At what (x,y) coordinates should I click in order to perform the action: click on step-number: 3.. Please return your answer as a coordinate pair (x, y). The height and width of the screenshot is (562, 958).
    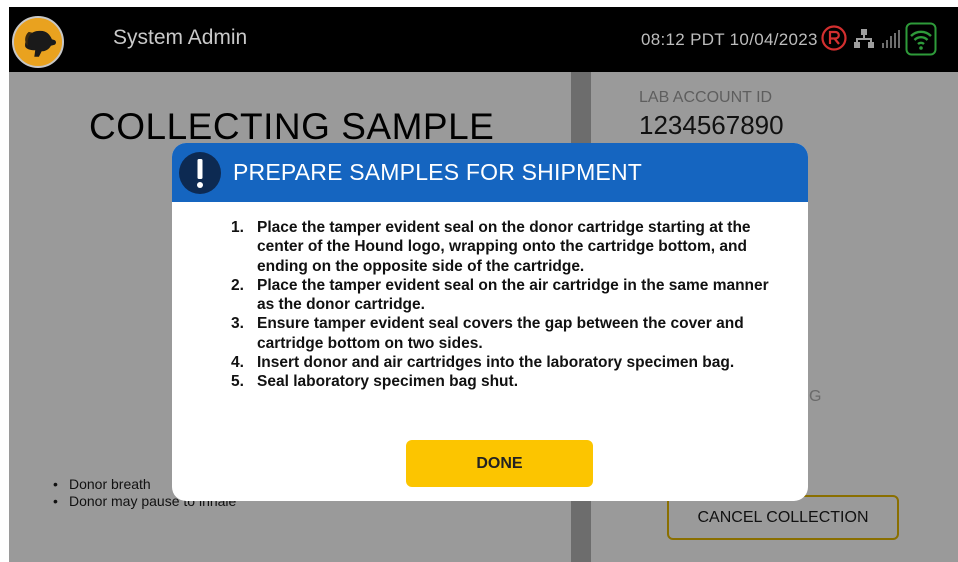
    Looking at the image, I should click on (237, 324).